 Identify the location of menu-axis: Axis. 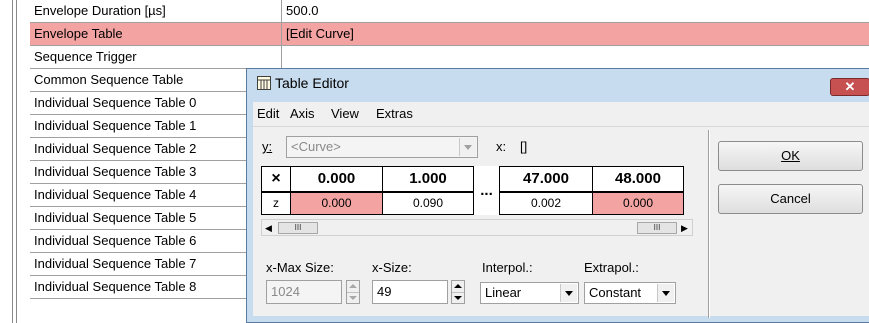
(302, 114).